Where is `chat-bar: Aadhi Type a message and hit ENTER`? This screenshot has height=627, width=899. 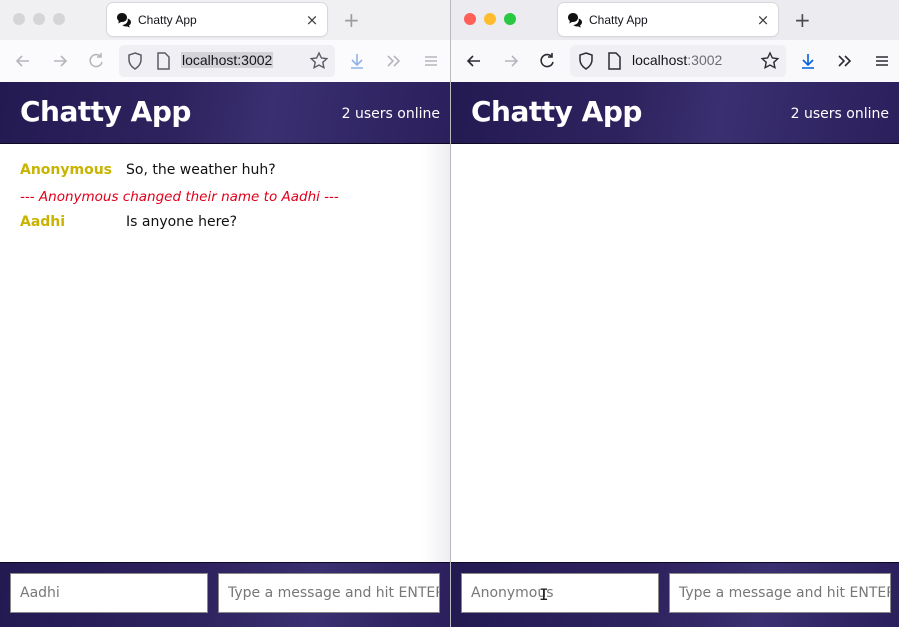
chat-bar: Aadhi Type a message and hit ENTER is located at coordinates (225, 594).